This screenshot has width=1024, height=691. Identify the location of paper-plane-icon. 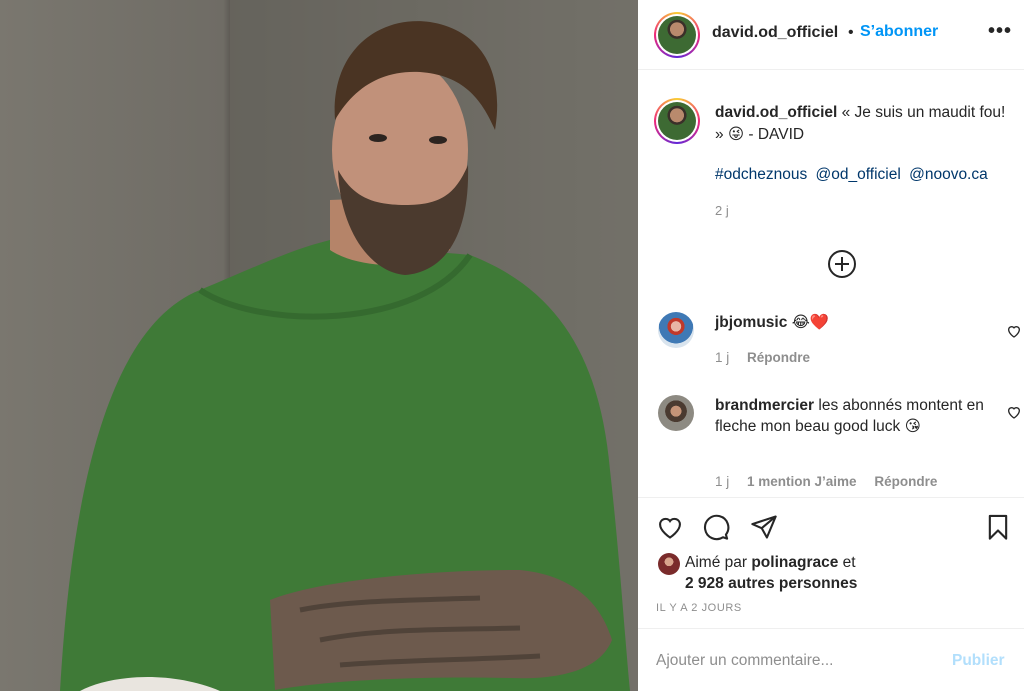
(764, 527).